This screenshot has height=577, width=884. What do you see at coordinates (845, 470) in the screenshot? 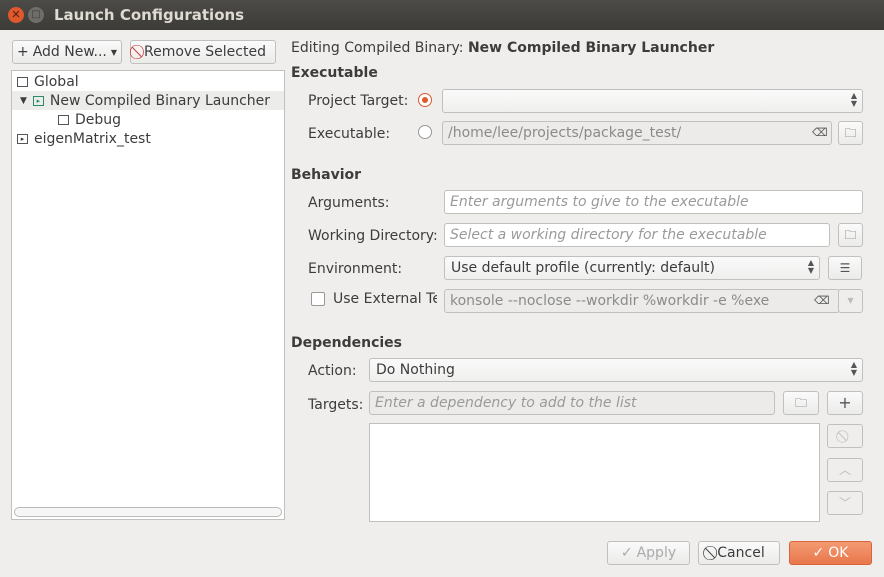
I see `move-up-button: ︿` at bounding box center [845, 470].